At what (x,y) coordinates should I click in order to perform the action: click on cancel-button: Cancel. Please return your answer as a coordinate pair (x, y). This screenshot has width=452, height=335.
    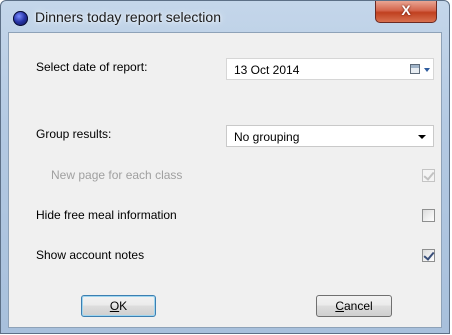
    Looking at the image, I should click on (354, 306).